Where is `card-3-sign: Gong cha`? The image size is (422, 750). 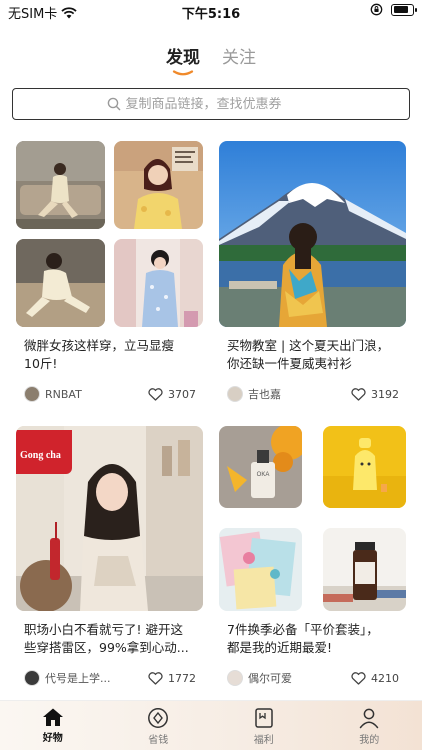 card-3-sign: Gong cha is located at coordinates (44, 452).